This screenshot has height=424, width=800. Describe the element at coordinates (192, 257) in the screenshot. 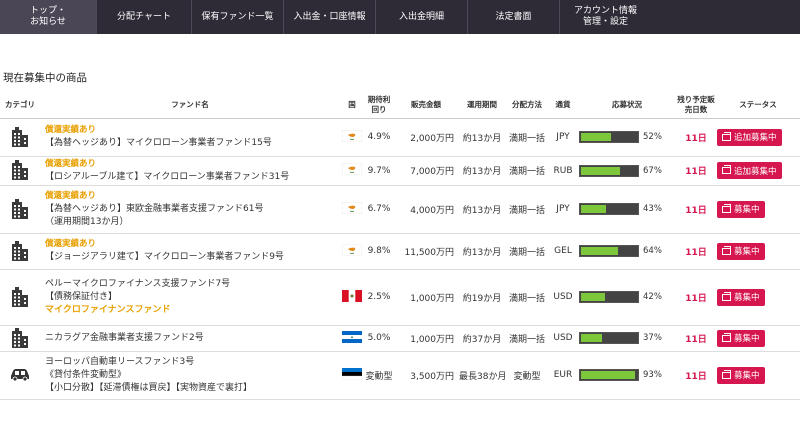

I see `fund-name: 【ジョージアラリ建て】マイクロローン事業者ファンド9号` at that location.